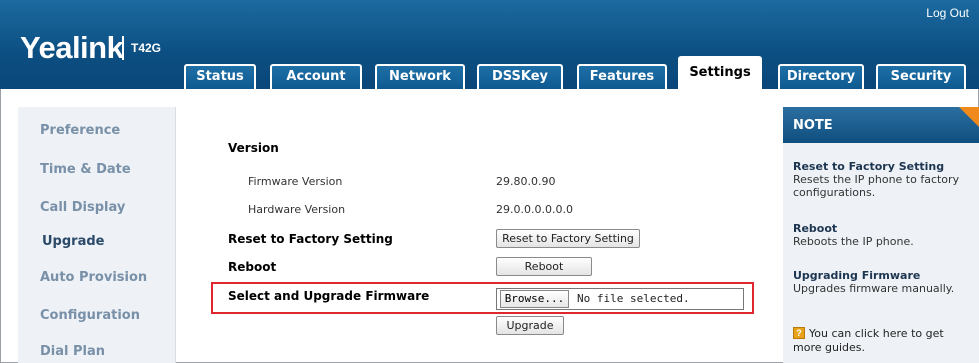  Describe the element at coordinates (316, 76) in the screenshot. I see `tab-account: Account` at that location.